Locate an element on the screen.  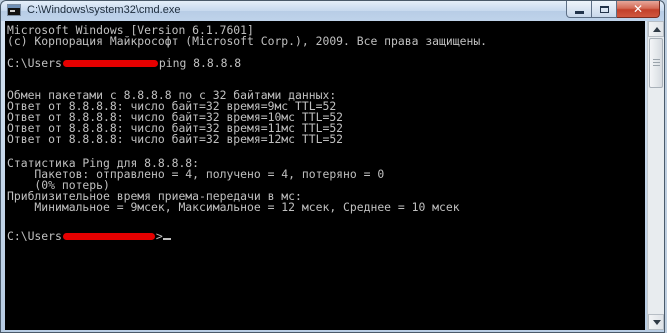
close-button: ✕ is located at coordinates (638, 9).